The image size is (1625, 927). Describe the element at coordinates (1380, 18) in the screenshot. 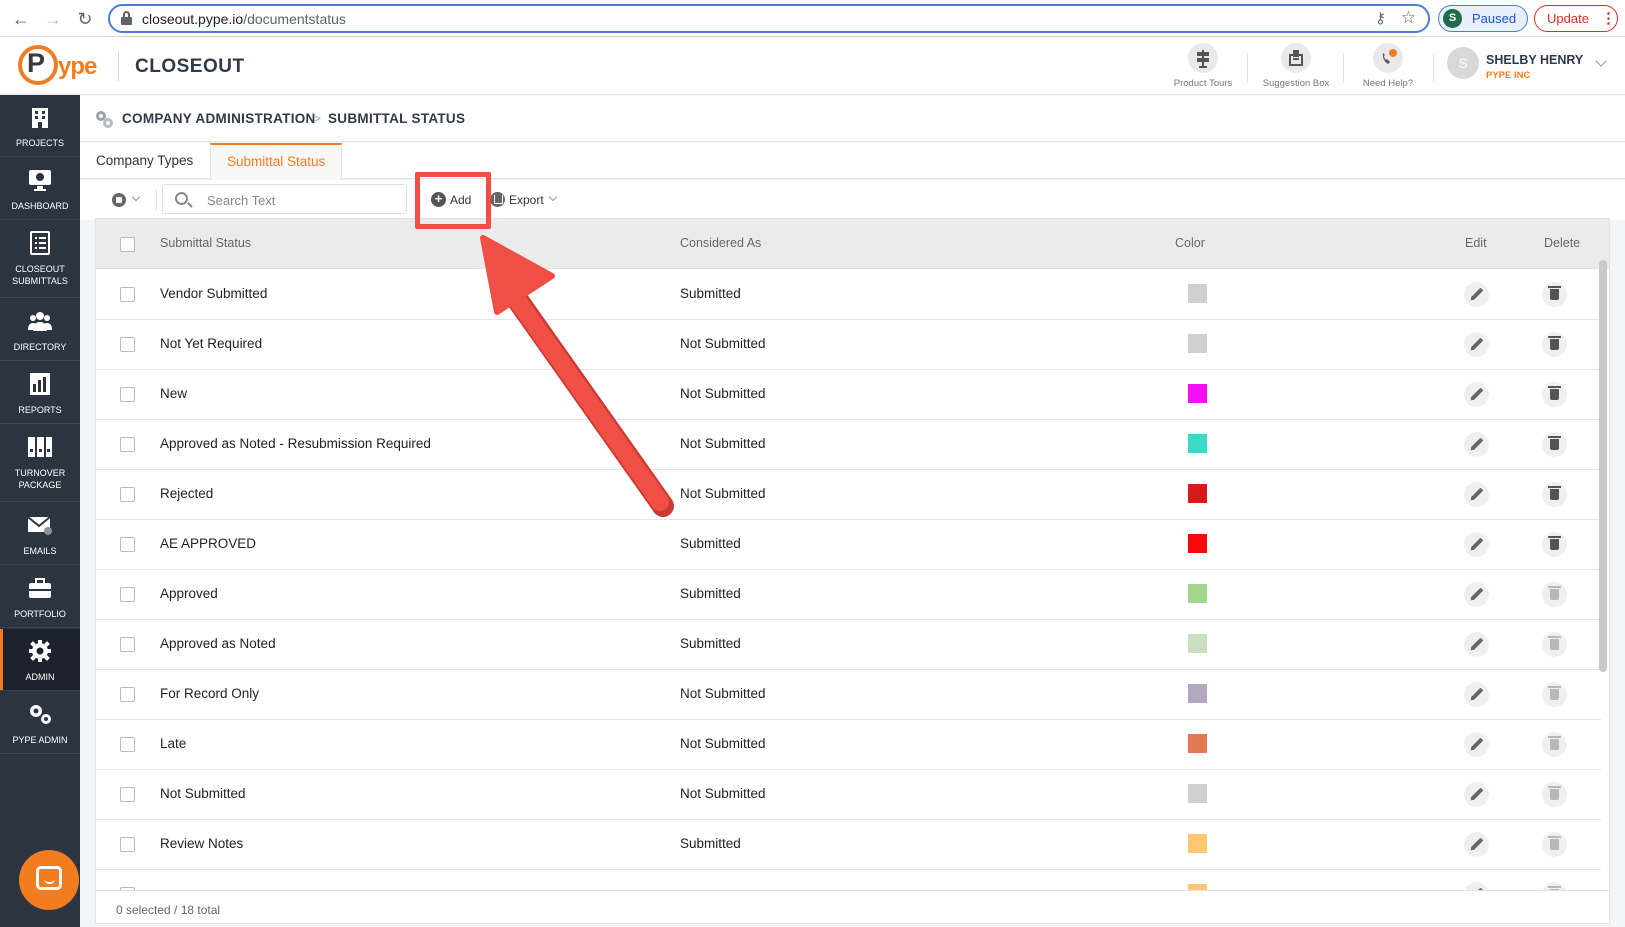

I see `key-icon: ⚷` at that location.